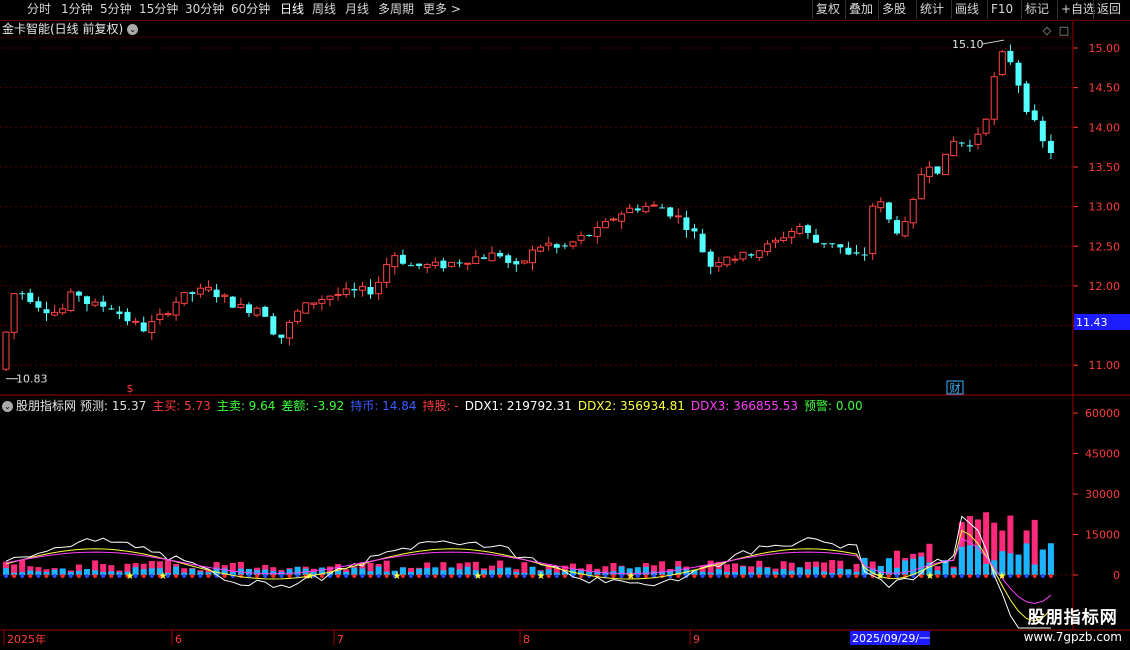 The width and height of the screenshot is (1130, 650). Describe the element at coordinates (1072, 618) in the screenshot. I see `watermark-title: 股朋指标网` at that location.